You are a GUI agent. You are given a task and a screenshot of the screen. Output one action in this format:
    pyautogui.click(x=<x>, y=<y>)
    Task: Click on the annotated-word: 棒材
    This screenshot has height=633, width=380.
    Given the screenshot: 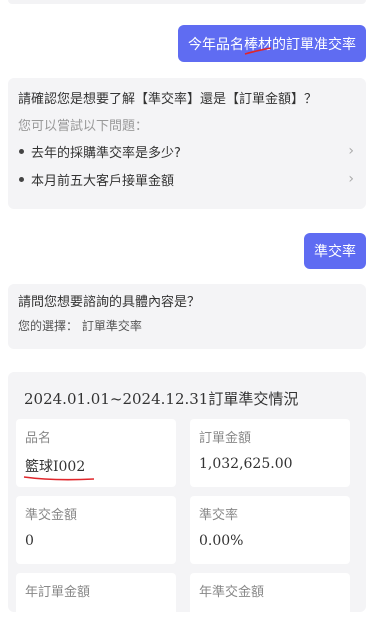 What is the action you would take?
    pyautogui.click(x=258, y=44)
    